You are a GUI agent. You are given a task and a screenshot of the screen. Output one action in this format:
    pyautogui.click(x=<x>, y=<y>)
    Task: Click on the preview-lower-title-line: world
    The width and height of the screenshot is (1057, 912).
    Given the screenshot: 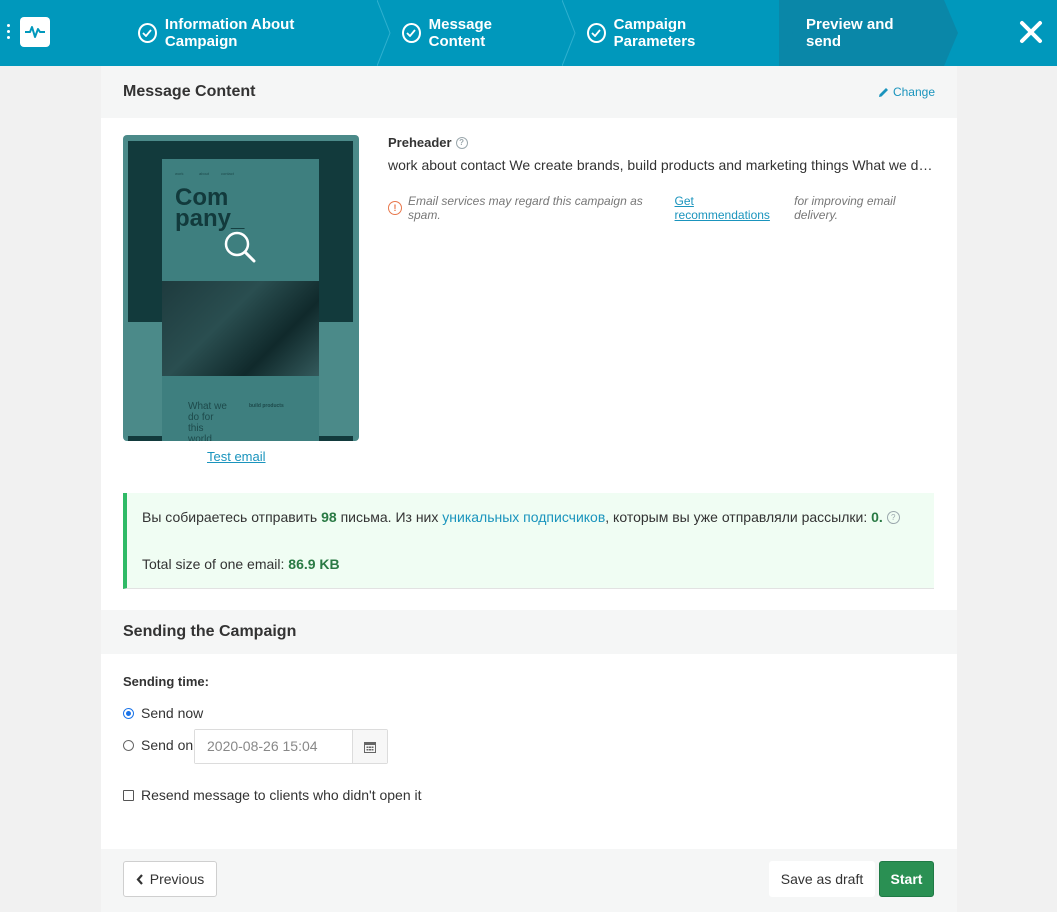 What is the action you would take?
    pyautogui.click(x=200, y=437)
    